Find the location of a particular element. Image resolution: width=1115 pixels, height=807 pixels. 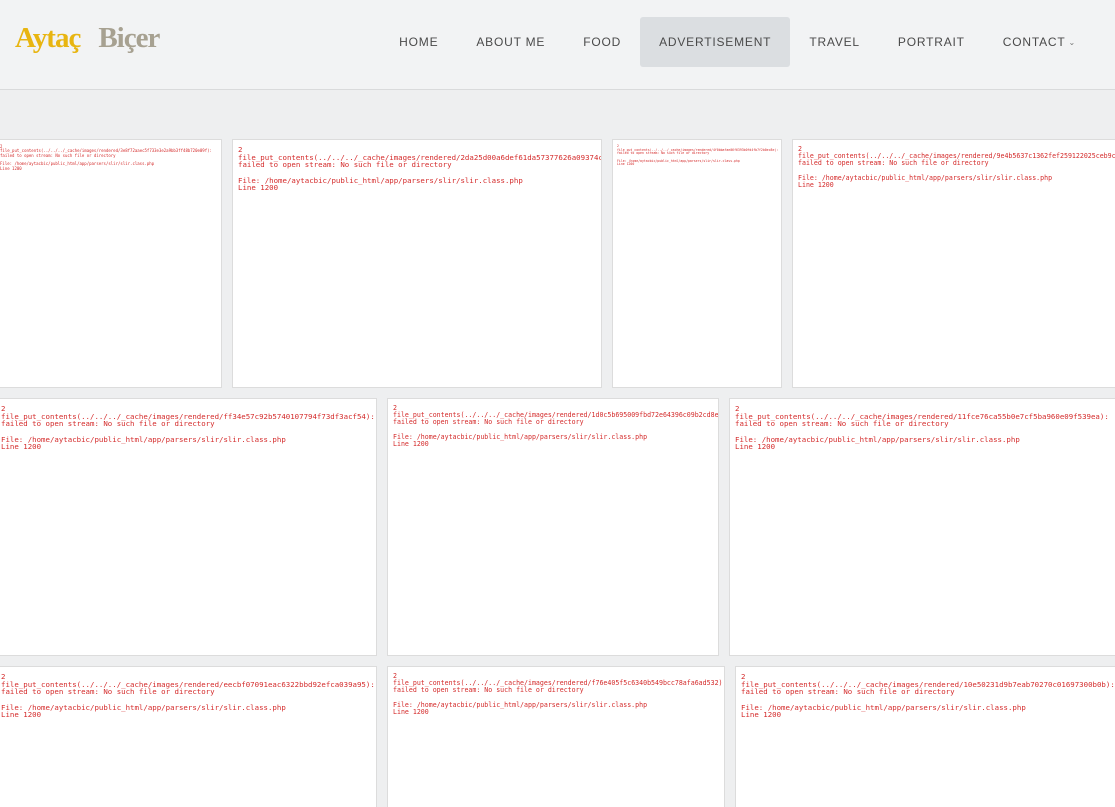

nav-home-label: HOME is located at coordinates (419, 42).